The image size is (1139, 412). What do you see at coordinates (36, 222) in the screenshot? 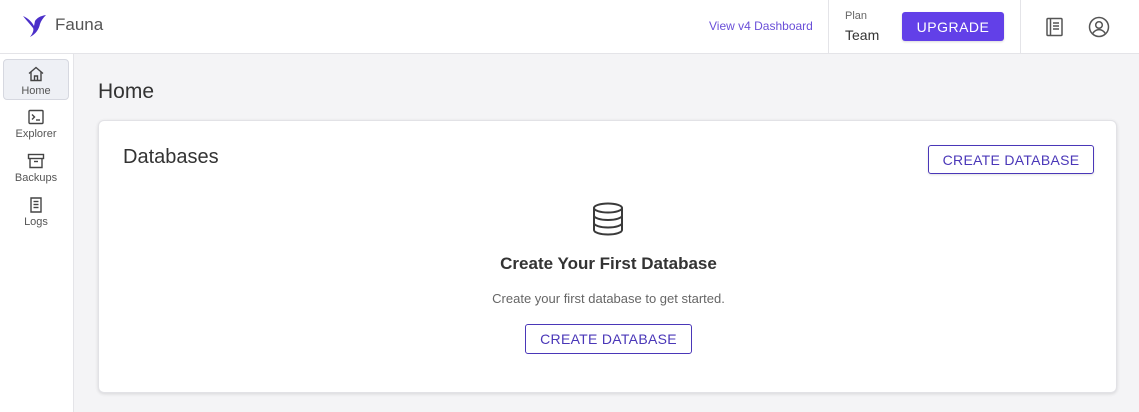
I see `sidebar-item-label: Logs` at bounding box center [36, 222].